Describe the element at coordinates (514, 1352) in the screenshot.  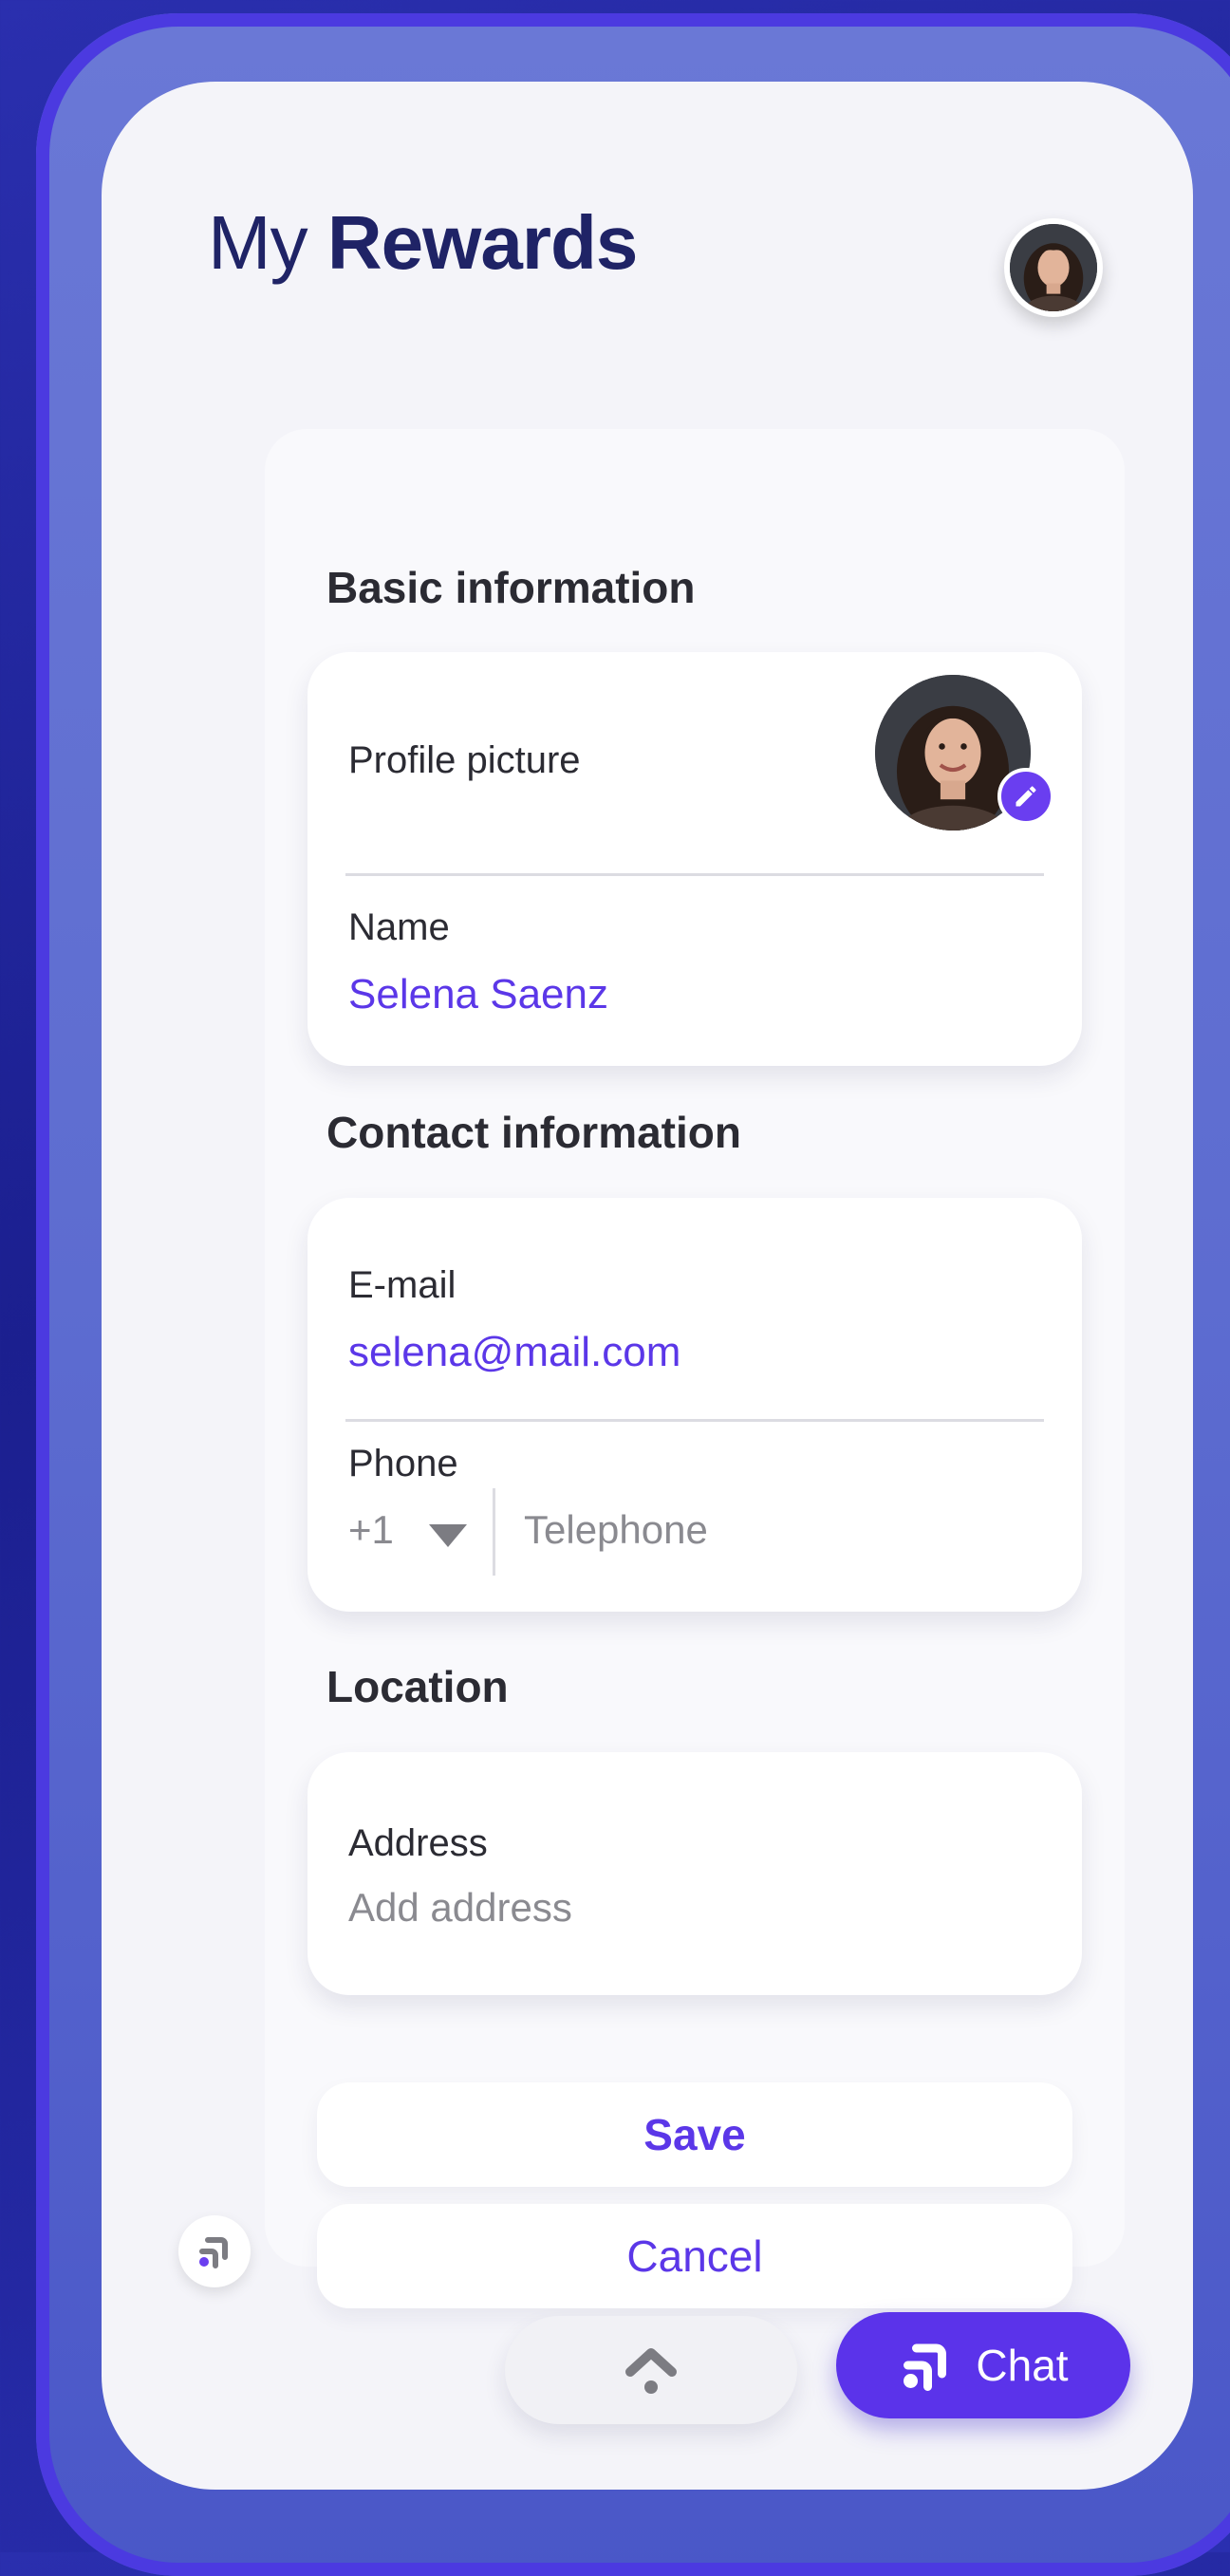
I see `email-value: selena@mail.com` at that location.